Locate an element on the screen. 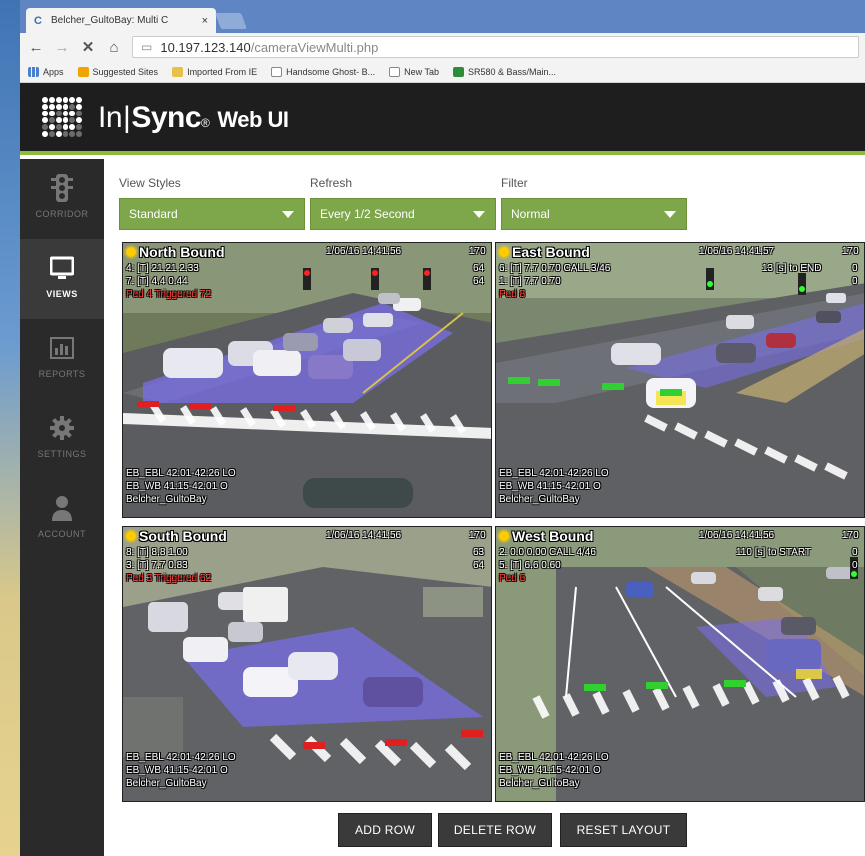 The width and height of the screenshot is (865, 856). filter-label: Filter is located at coordinates (514, 183).